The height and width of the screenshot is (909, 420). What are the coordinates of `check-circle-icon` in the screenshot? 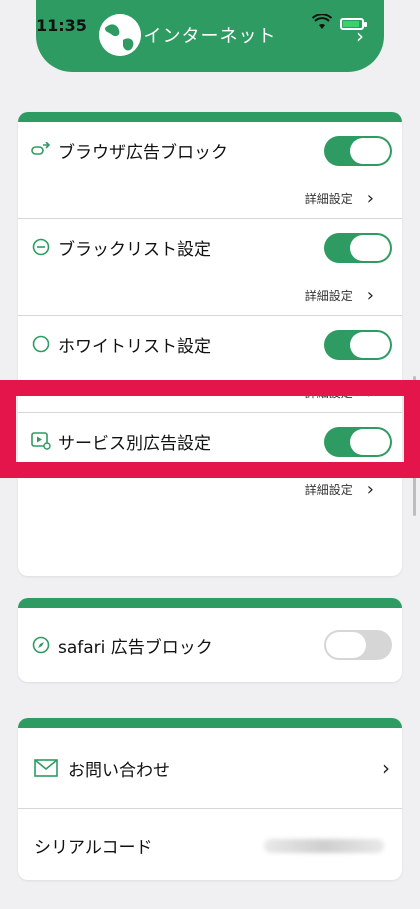 It's located at (41, 344).